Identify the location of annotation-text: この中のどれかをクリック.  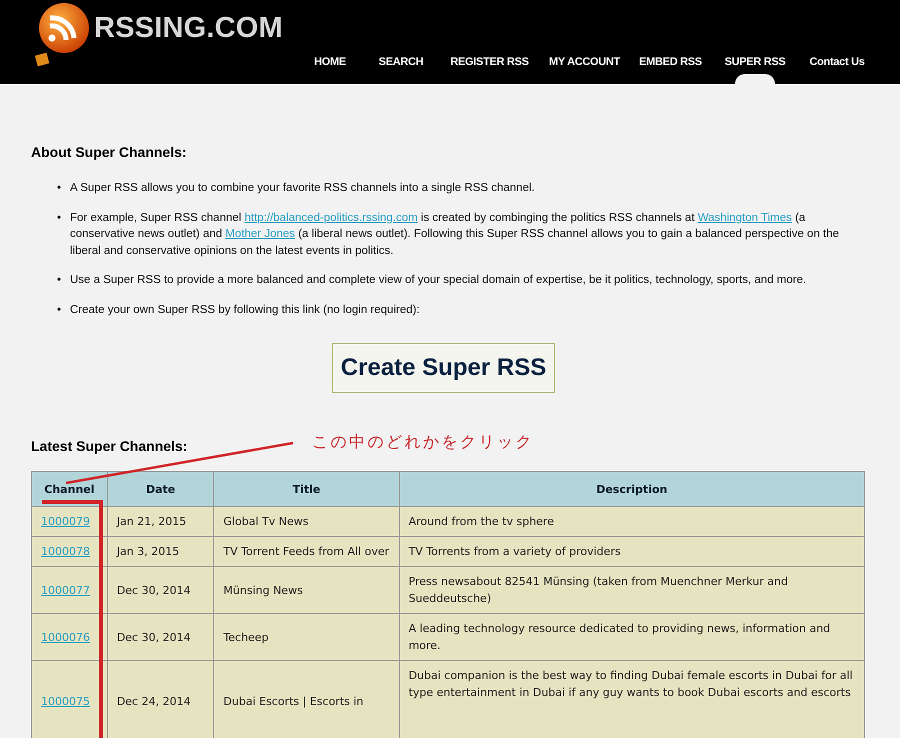
(423, 442).